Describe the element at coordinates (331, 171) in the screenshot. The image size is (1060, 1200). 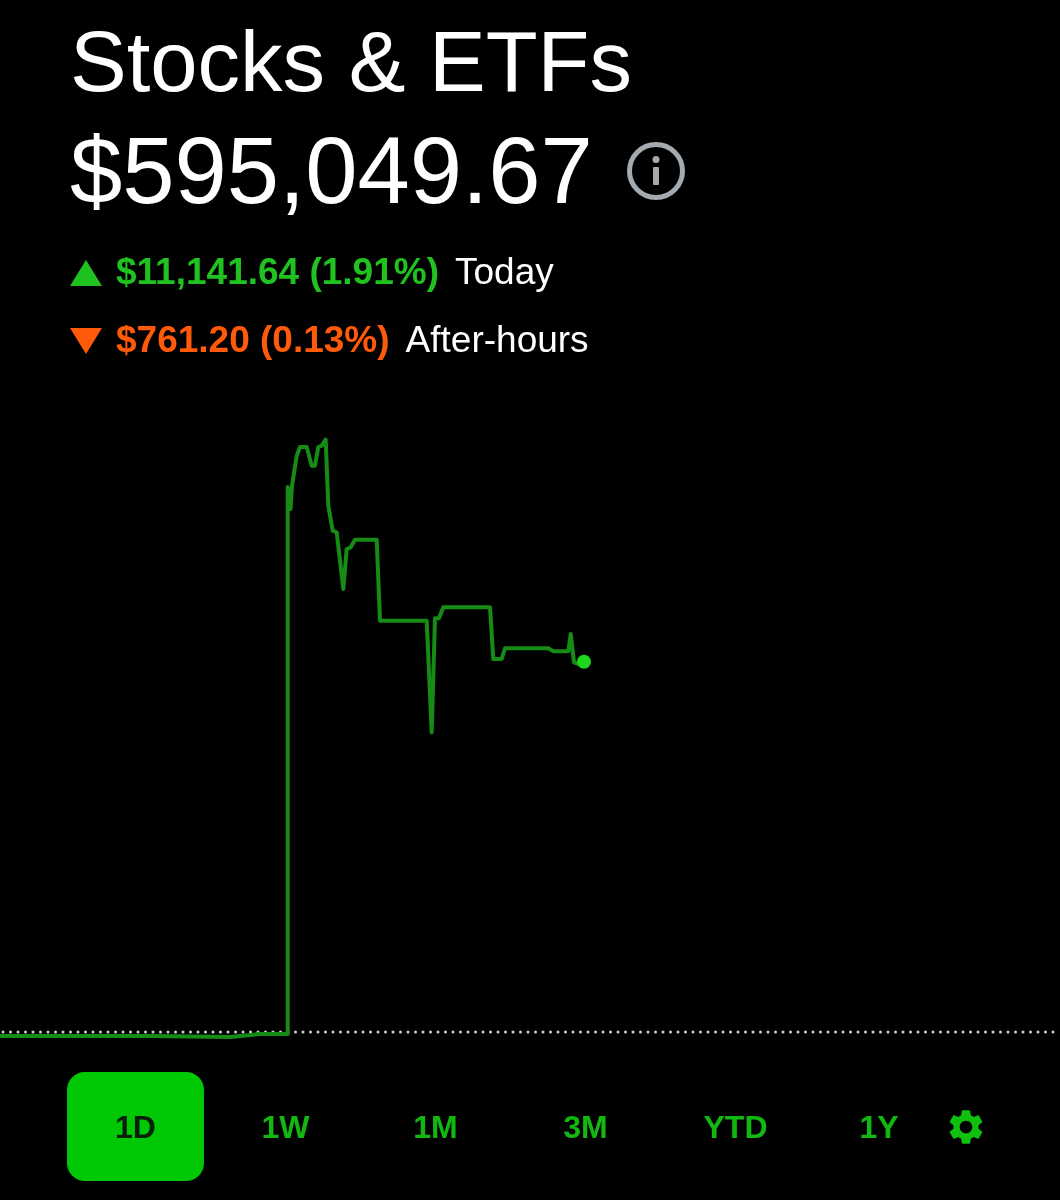
I see `portfolio-value: $595,049.67` at that location.